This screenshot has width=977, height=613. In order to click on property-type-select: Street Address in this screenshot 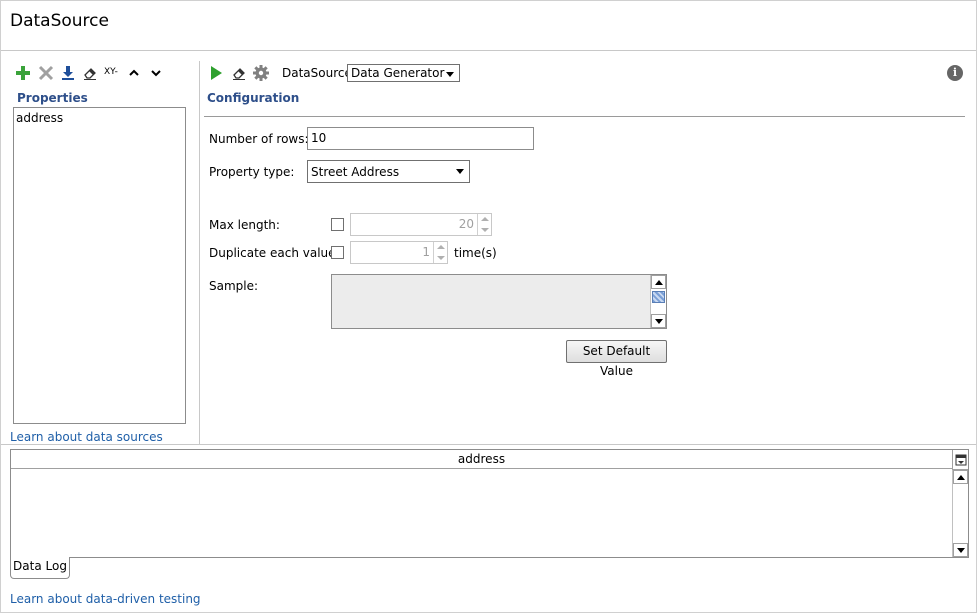, I will do `click(388, 171)`.